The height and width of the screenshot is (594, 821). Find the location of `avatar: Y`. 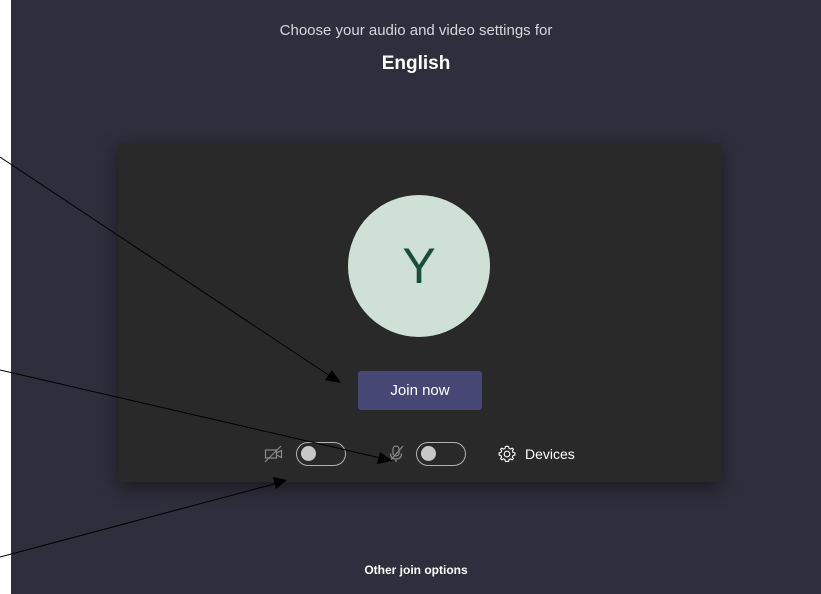

avatar: Y is located at coordinates (419, 266).